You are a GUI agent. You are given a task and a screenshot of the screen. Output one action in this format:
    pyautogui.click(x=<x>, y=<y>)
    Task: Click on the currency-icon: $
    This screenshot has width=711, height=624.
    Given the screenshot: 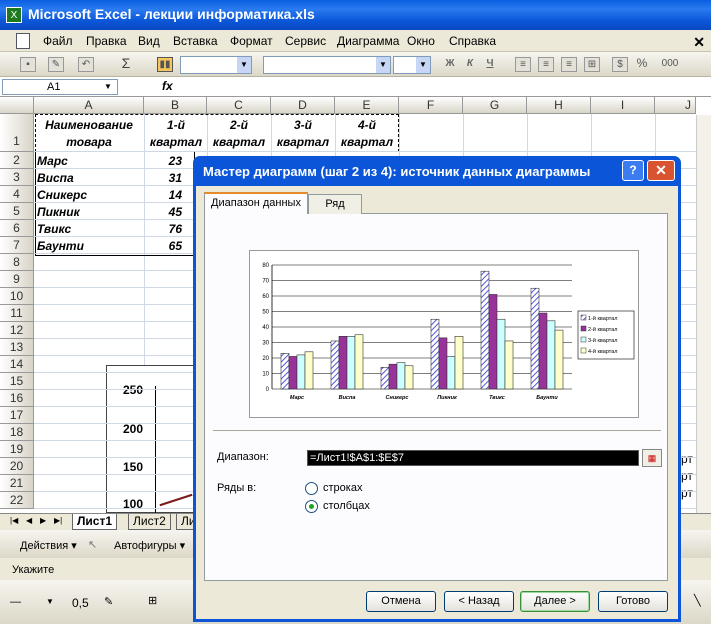 What is the action you would take?
    pyautogui.click(x=620, y=64)
    